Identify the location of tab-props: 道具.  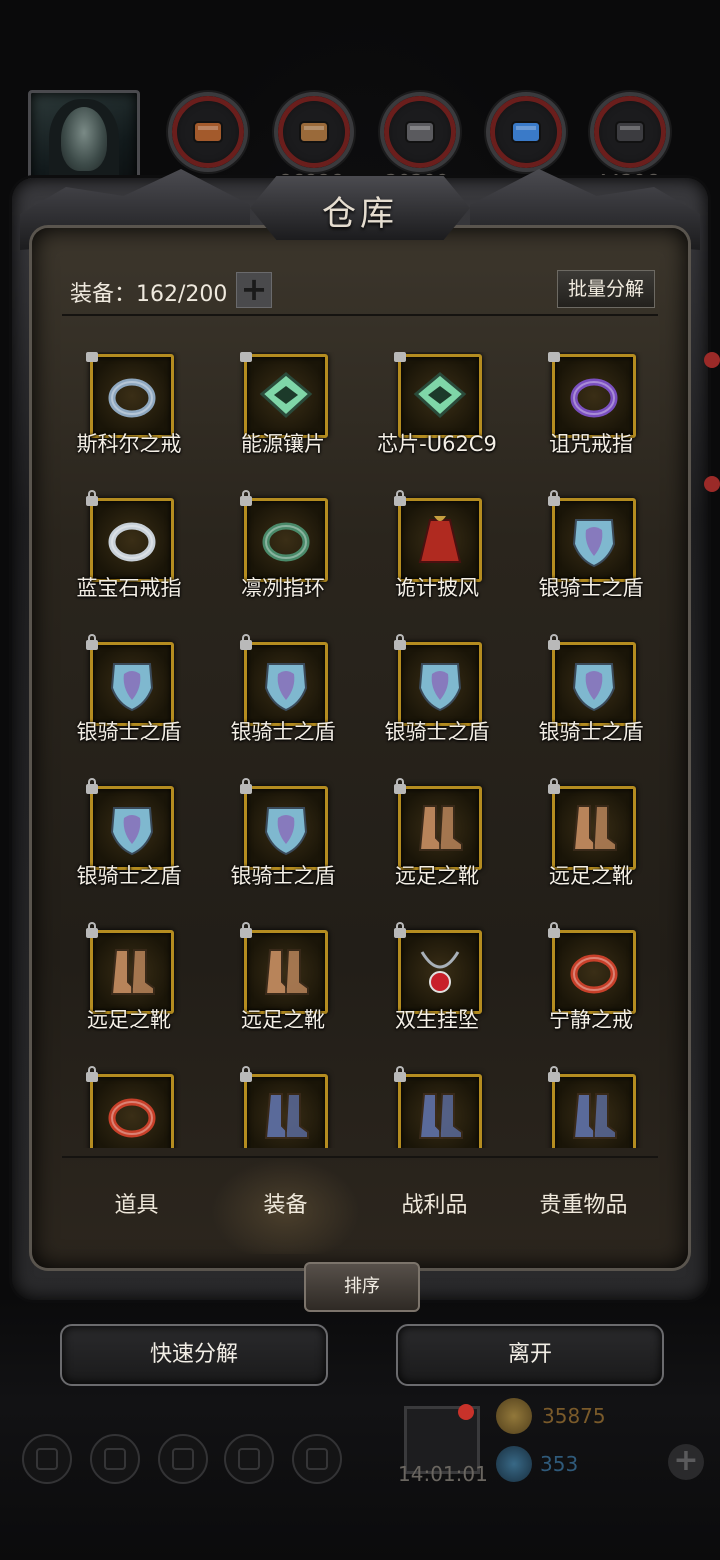
(136, 1206).